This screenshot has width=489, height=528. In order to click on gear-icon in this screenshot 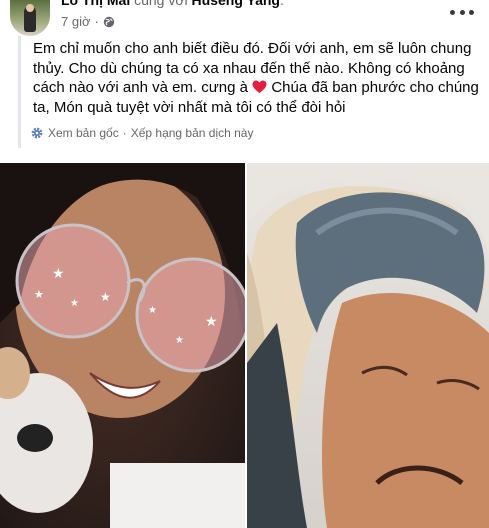, I will do `click(37, 133)`.